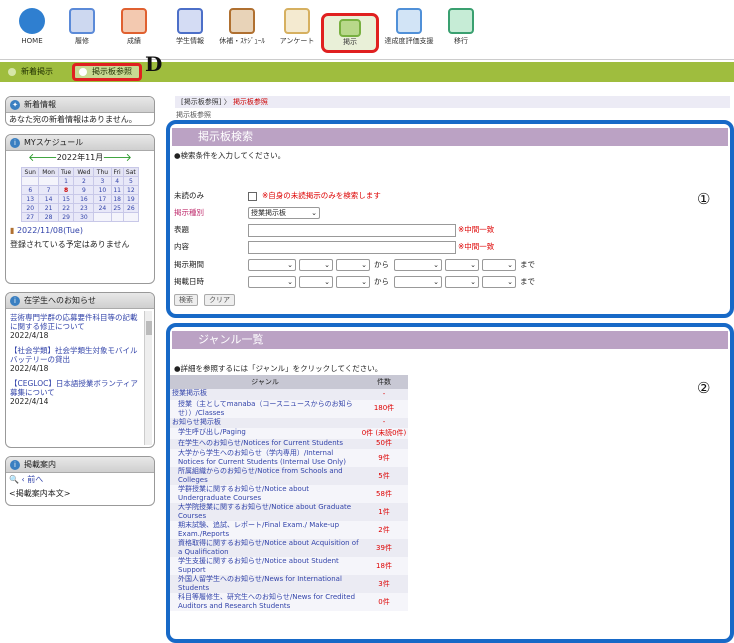 This screenshot has width=734, height=643. Describe the element at coordinates (66, 208) in the screenshot. I see `calendar-day: 22` at that location.